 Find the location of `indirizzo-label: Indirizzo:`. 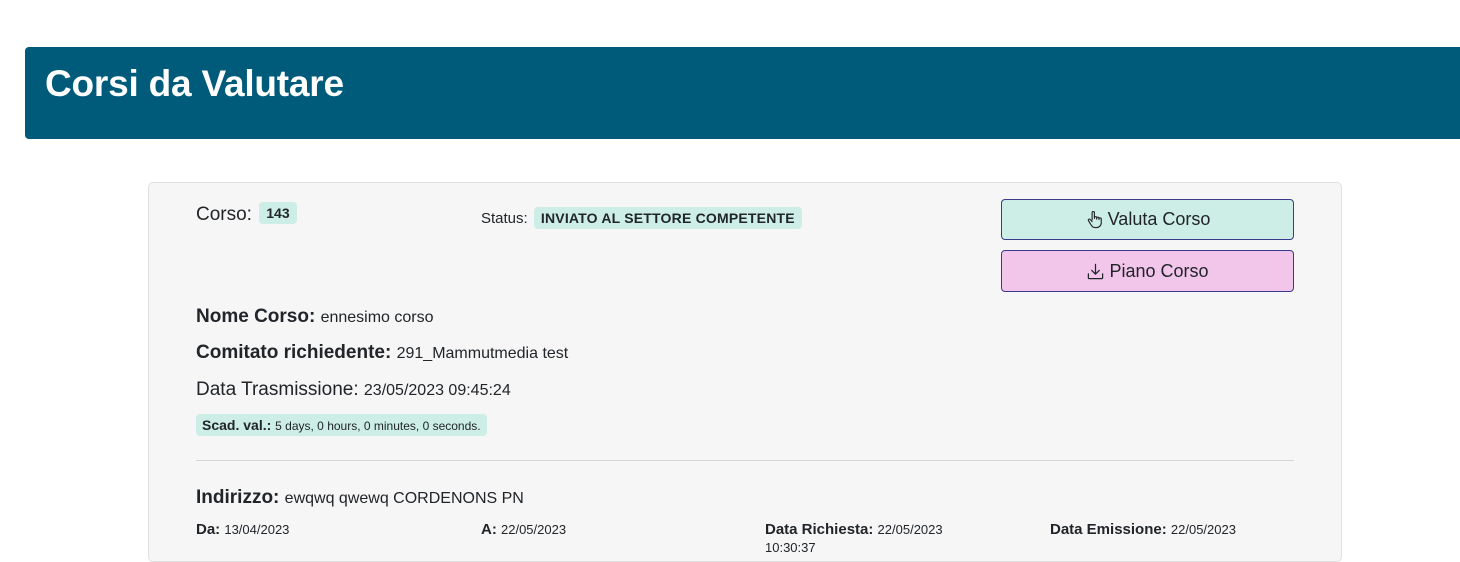

indirizzo-label: Indirizzo: is located at coordinates (238, 497).